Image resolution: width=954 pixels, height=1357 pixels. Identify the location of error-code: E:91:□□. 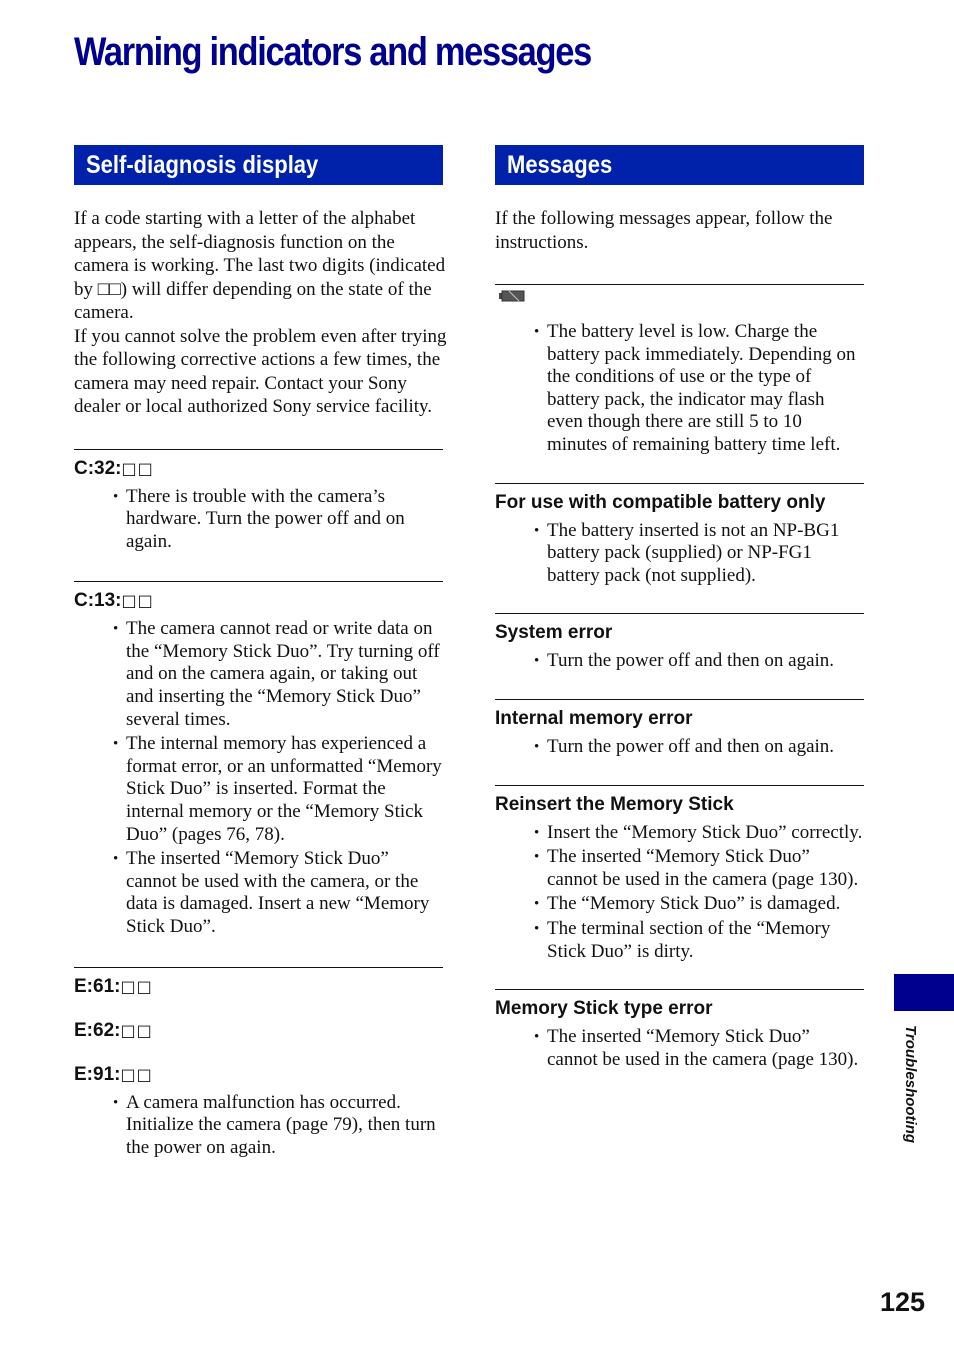
(113, 1074).